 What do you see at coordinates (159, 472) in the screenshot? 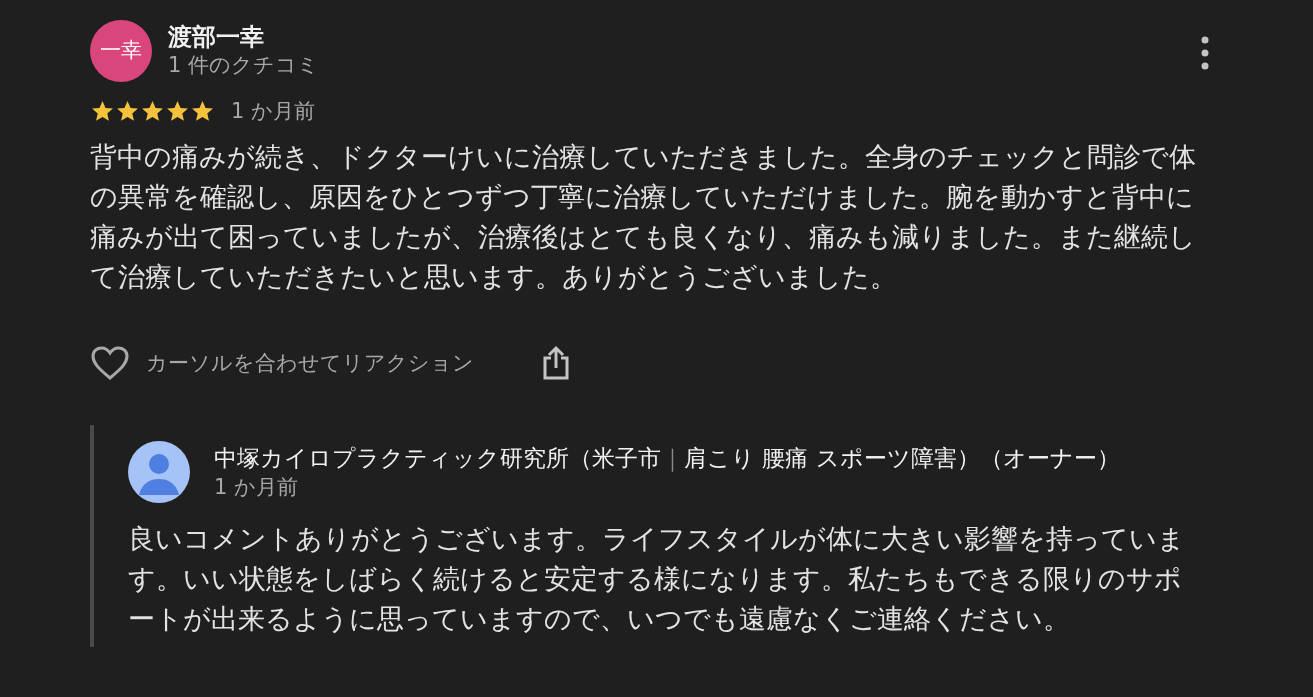
I see `avatar-icon` at bounding box center [159, 472].